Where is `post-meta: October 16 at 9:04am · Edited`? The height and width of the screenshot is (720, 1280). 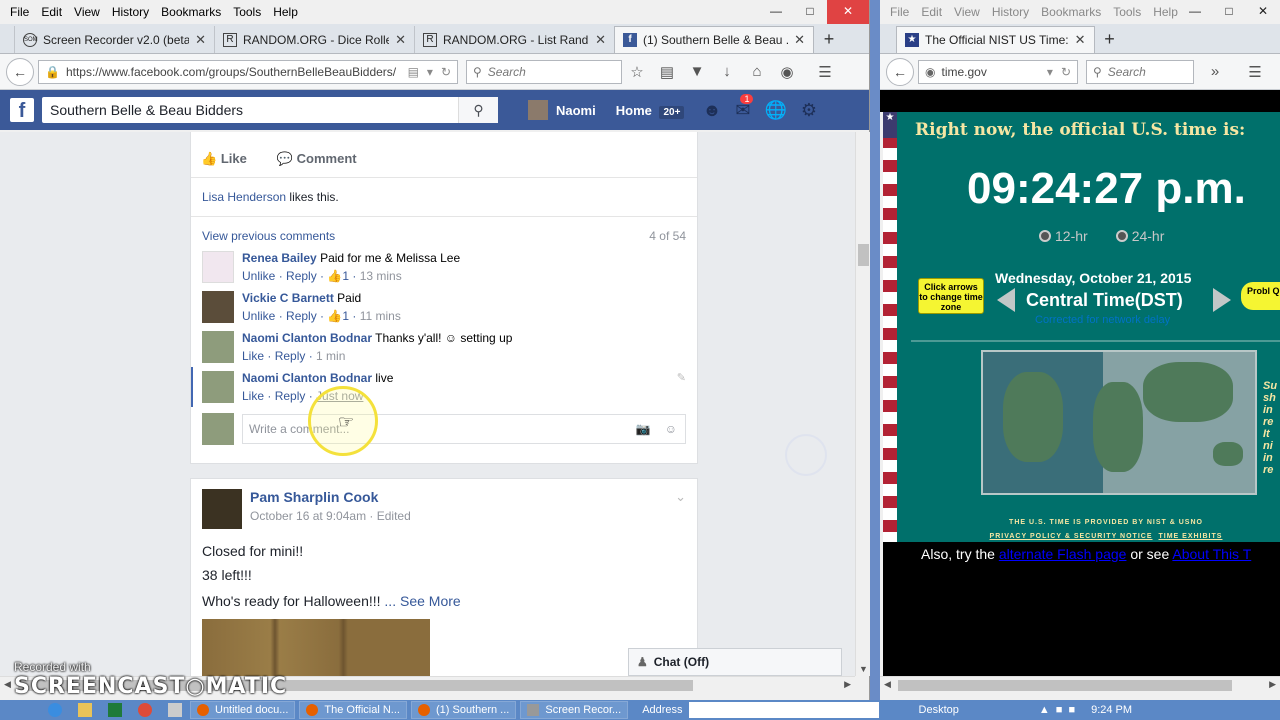 post-meta: October 16 at 9:04am · Edited is located at coordinates (462, 516).